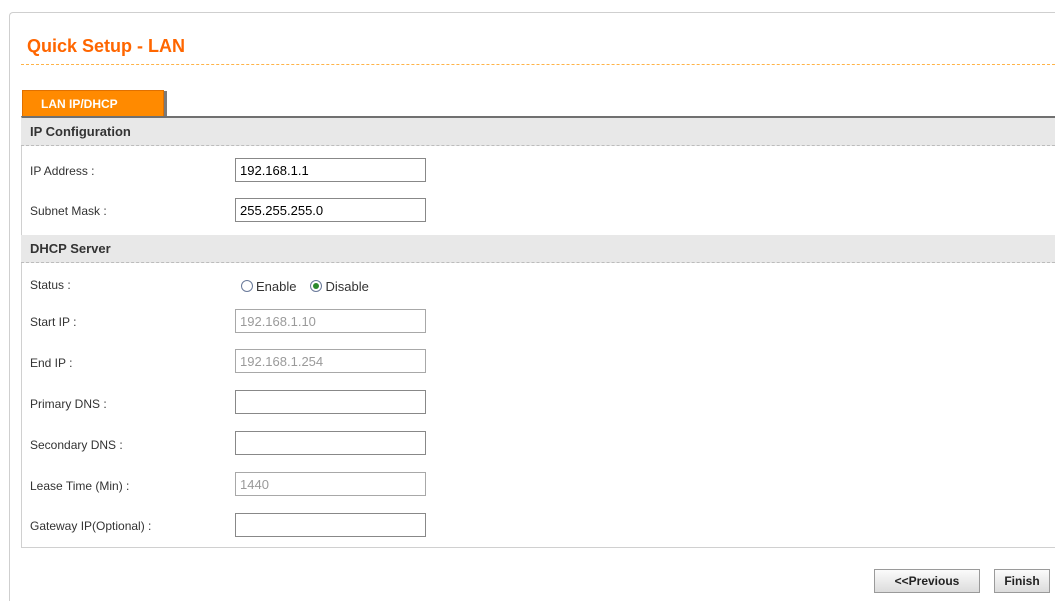  I want to click on status-disable-option: Disable, so click(339, 286).